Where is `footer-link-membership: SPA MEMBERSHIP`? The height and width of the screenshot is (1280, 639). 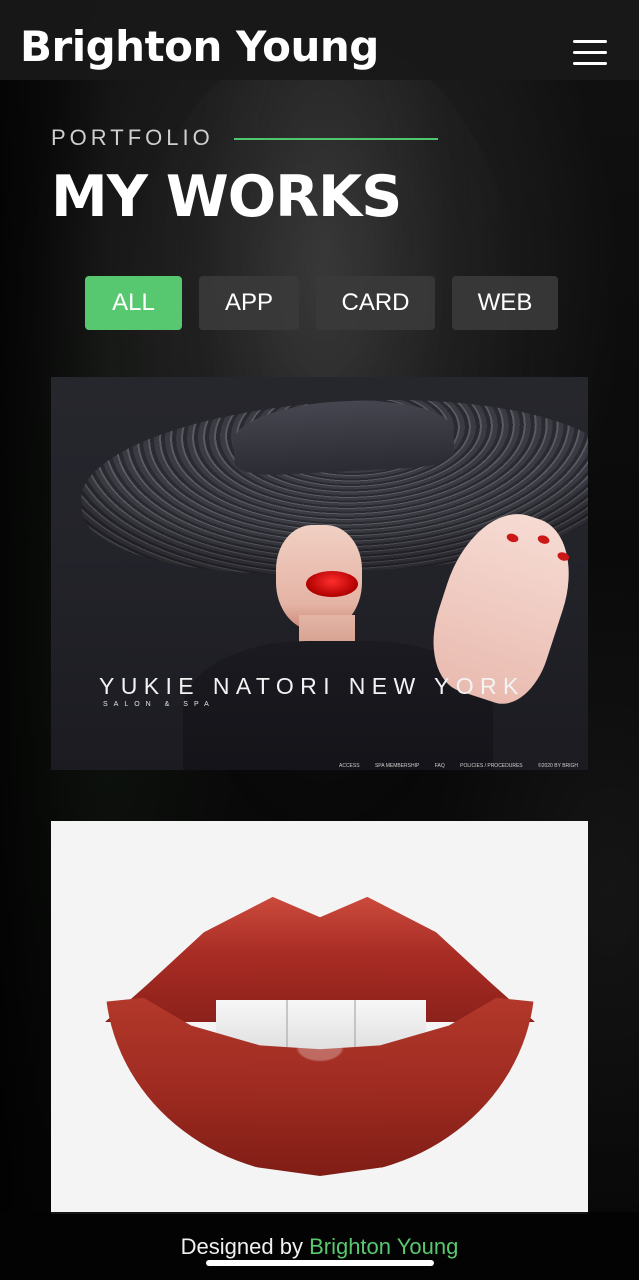
footer-link-membership: SPA MEMBERSHIP is located at coordinates (397, 766).